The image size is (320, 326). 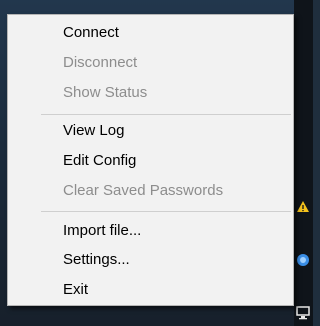 What do you see at coordinates (303, 260) in the screenshot?
I see `blue-app-icon` at bounding box center [303, 260].